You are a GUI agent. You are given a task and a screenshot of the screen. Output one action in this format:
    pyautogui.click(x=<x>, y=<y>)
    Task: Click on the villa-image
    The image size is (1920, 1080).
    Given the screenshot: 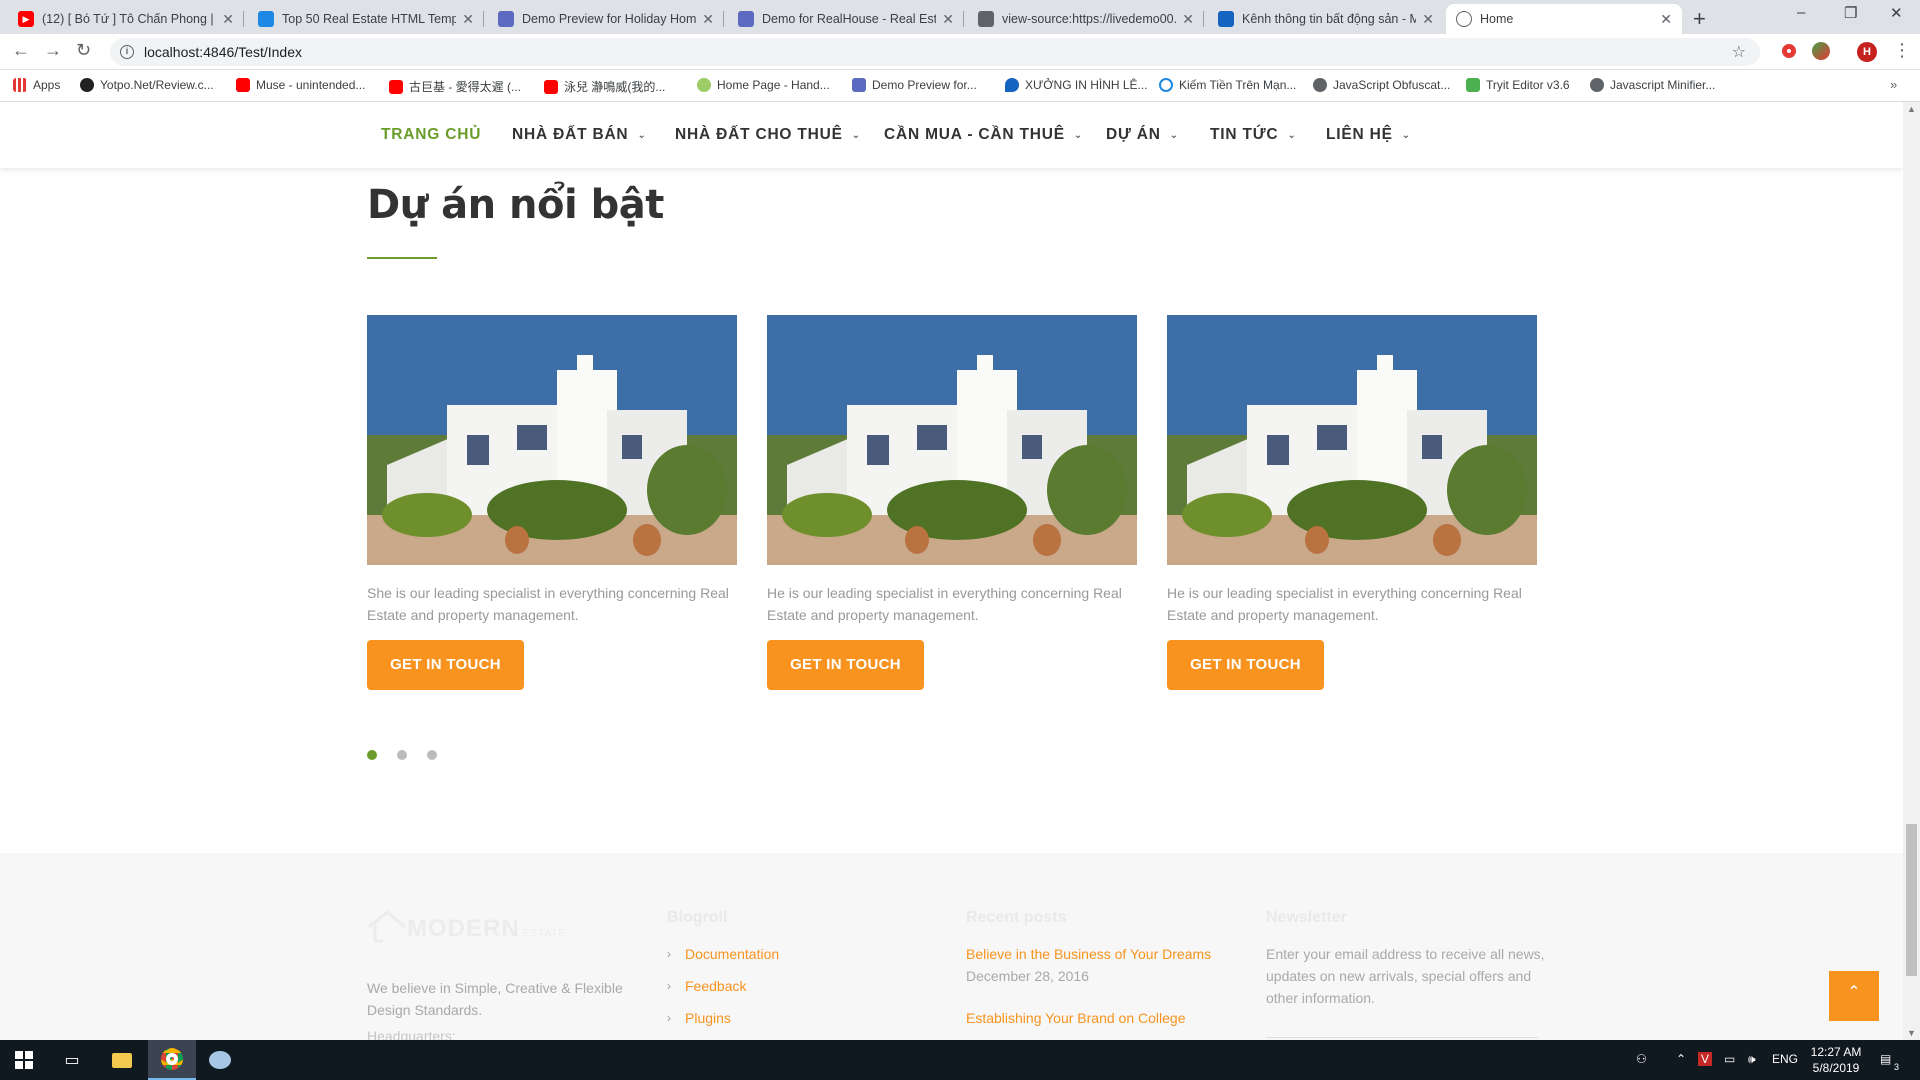 What is the action you would take?
    pyautogui.click(x=1352, y=440)
    